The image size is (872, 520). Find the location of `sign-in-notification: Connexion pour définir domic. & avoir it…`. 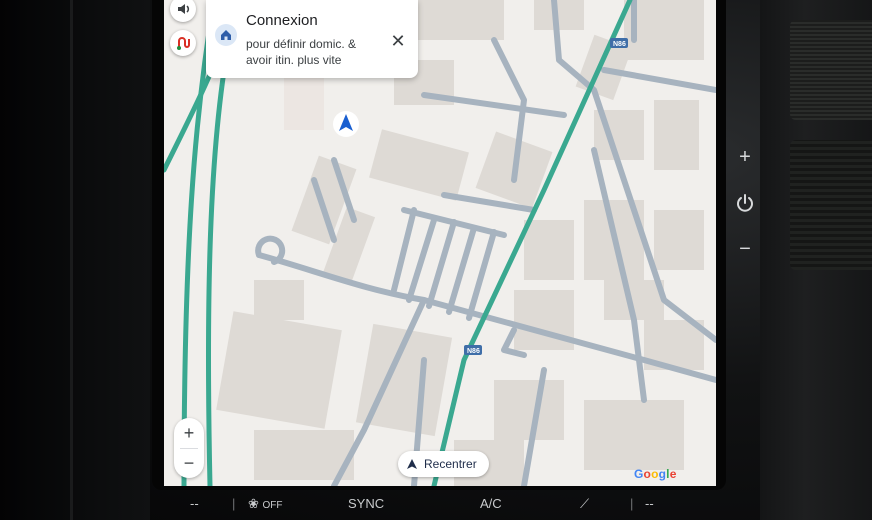

sign-in-notification: Connexion pour définir domic. & avoir it… is located at coordinates (312, 39).